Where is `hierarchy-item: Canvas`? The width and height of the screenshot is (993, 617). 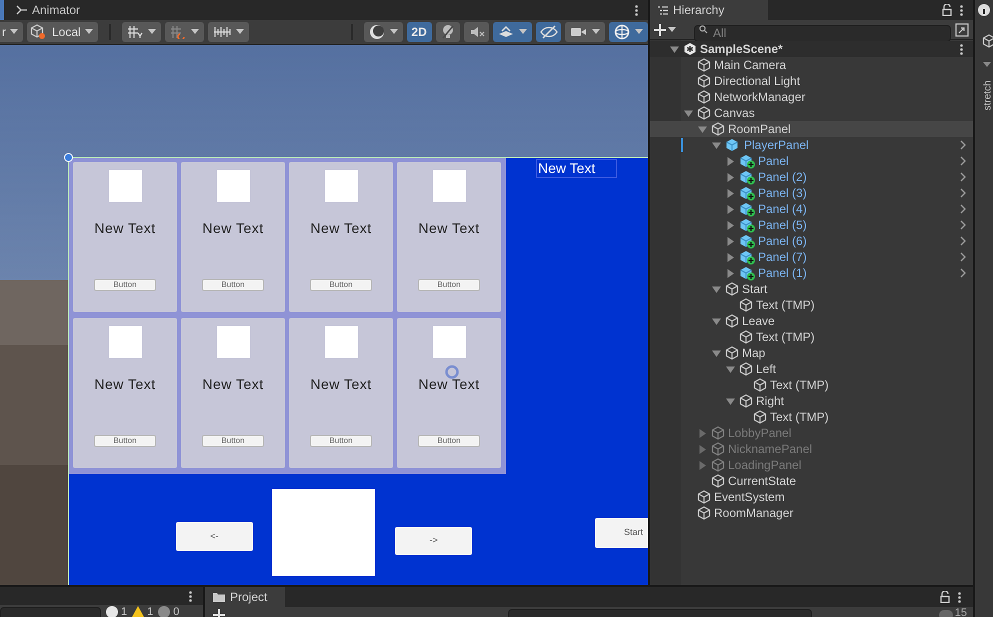 hierarchy-item: Canvas is located at coordinates (811, 113).